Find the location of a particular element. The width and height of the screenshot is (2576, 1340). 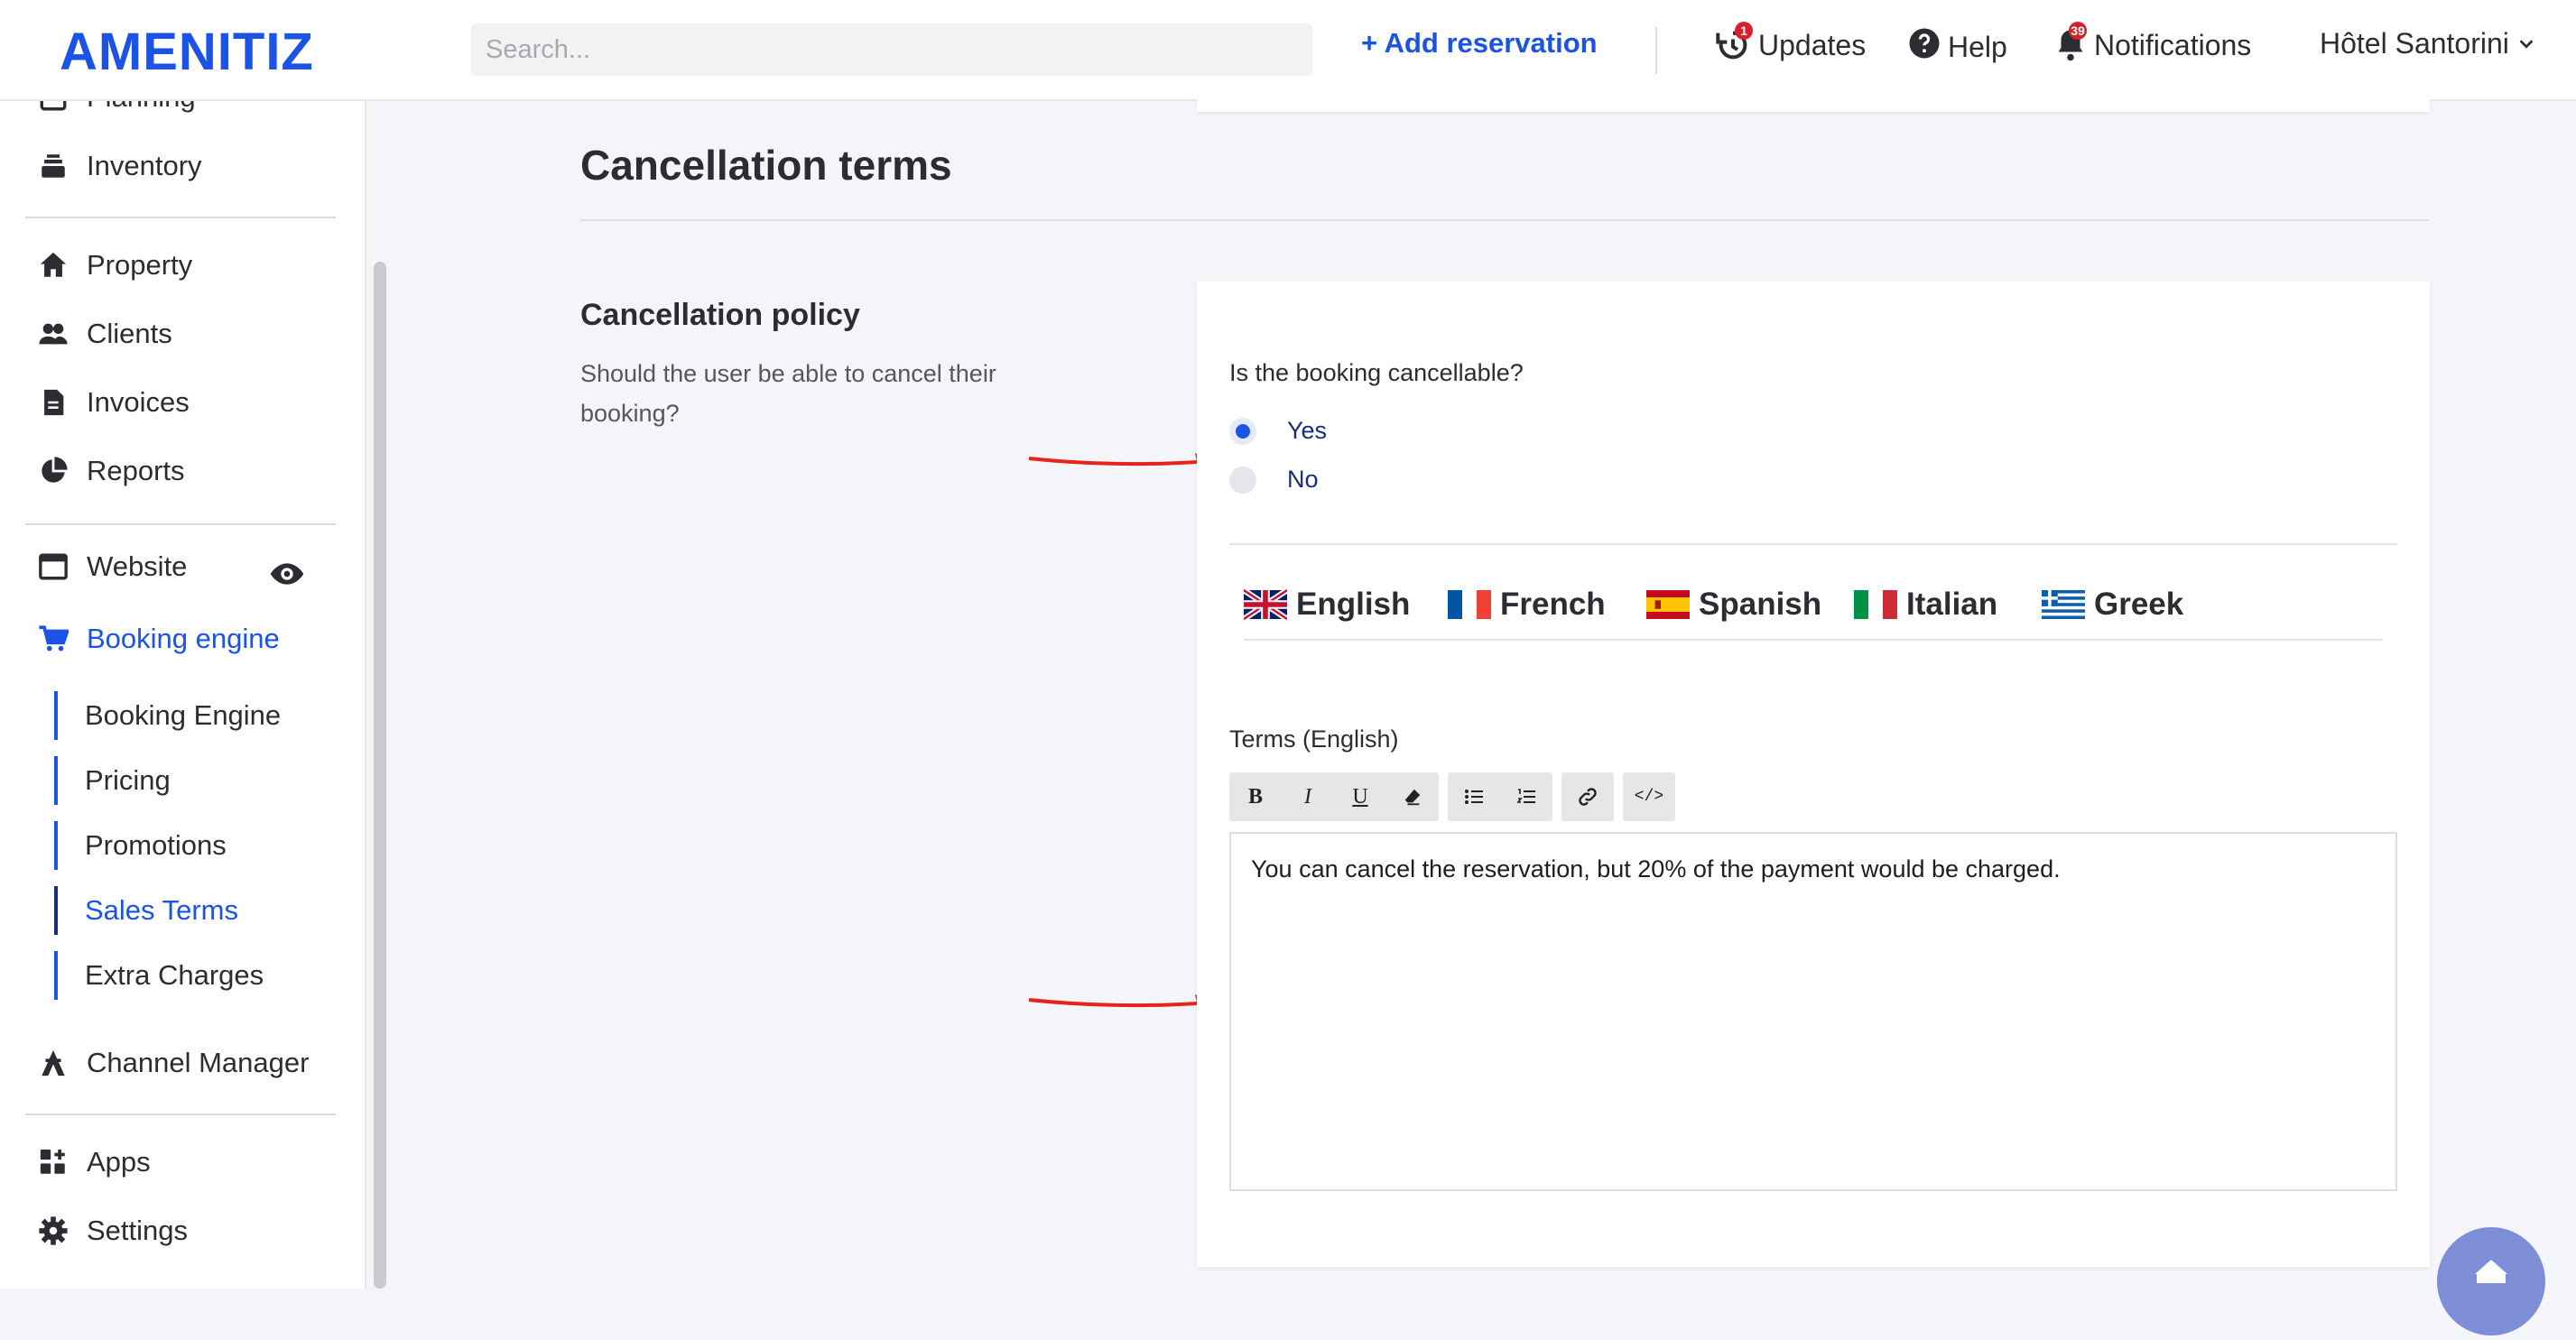

page-title: Cancellation terms is located at coordinates (766, 165).